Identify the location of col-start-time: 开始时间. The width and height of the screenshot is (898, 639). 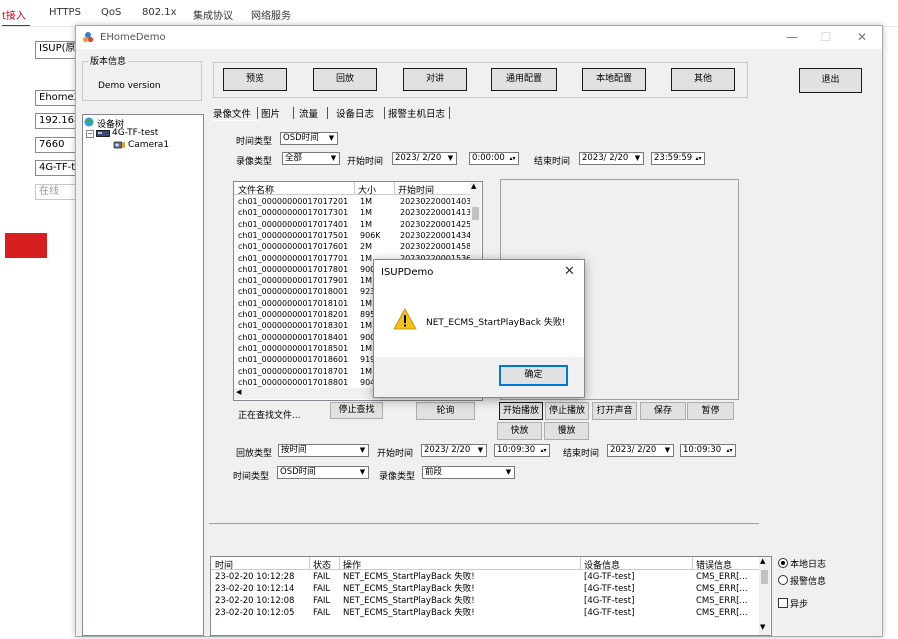
(416, 189).